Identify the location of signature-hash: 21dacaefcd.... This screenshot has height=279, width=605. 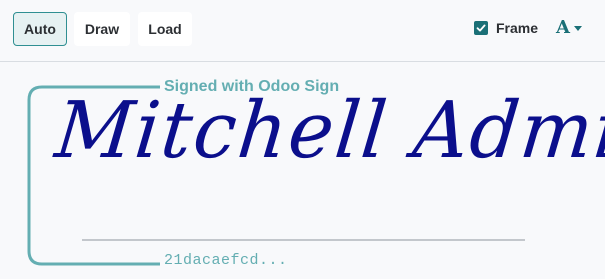
(226, 260).